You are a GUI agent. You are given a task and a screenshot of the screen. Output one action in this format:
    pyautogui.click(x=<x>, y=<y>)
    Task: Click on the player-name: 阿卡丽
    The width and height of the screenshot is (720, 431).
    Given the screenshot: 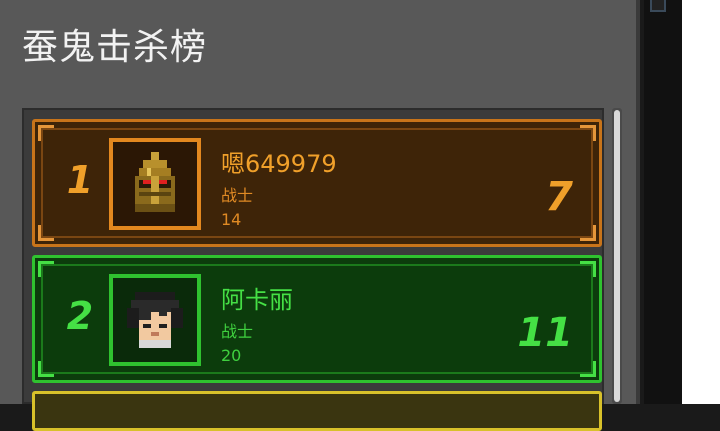 What is the action you would take?
    pyautogui.click(x=257, y=300)
    